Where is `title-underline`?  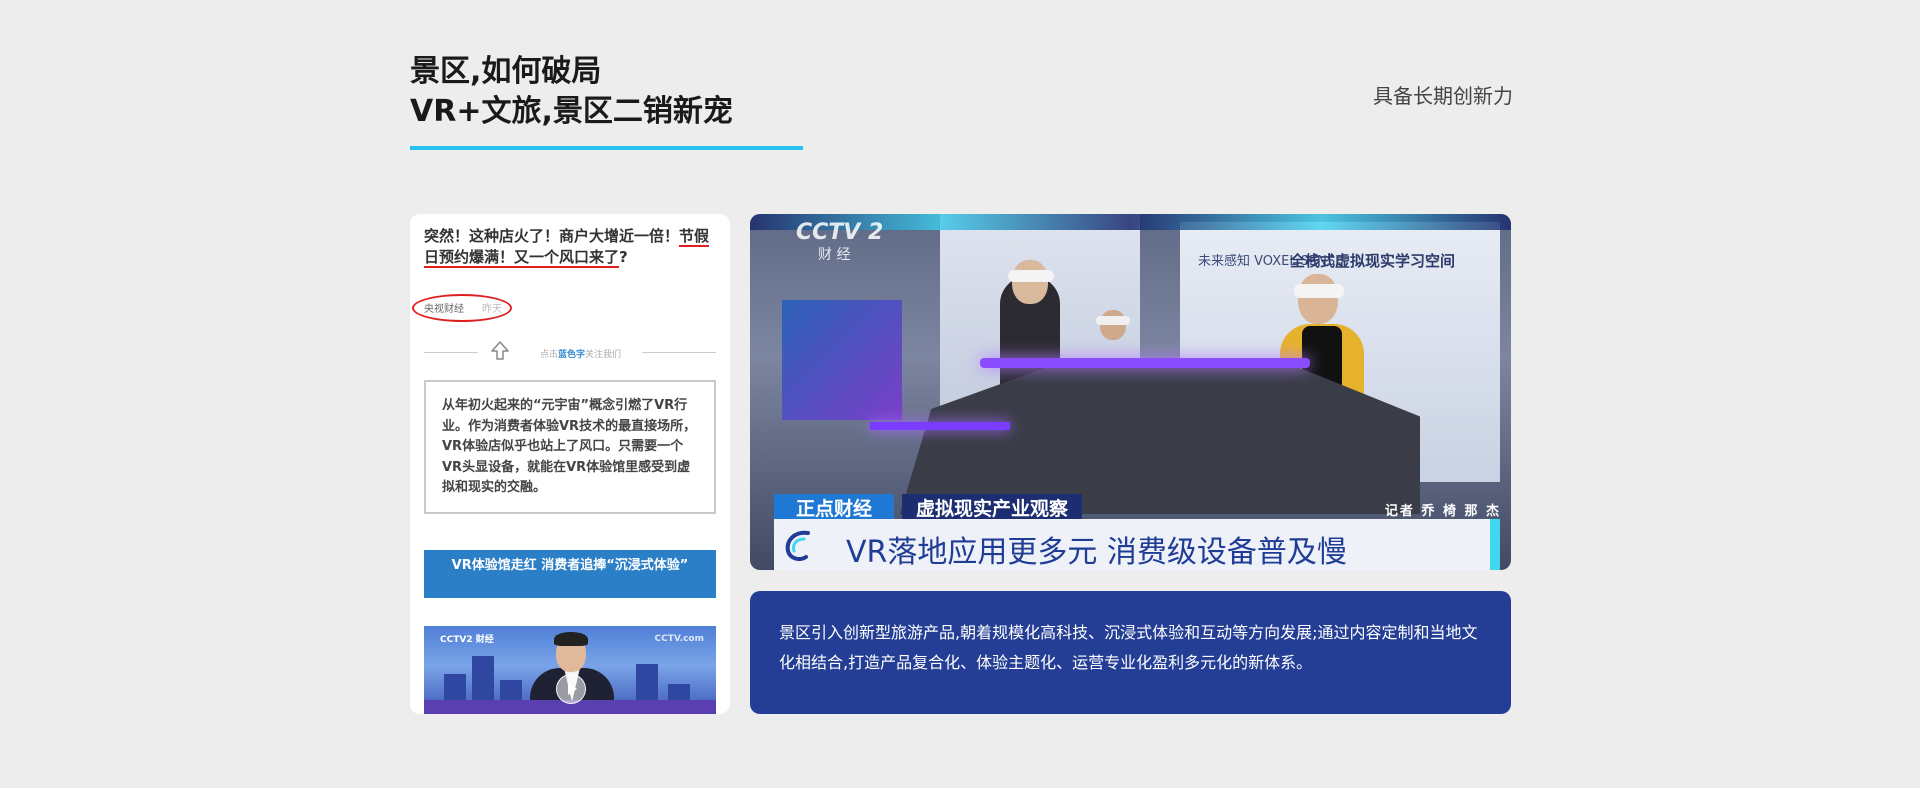 title-underline is located at coordinates (606, 148).